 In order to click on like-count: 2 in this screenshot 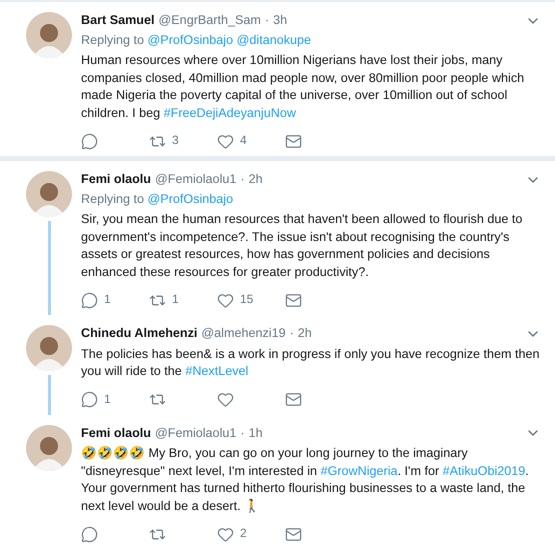, I will do `click(243, 533)`.